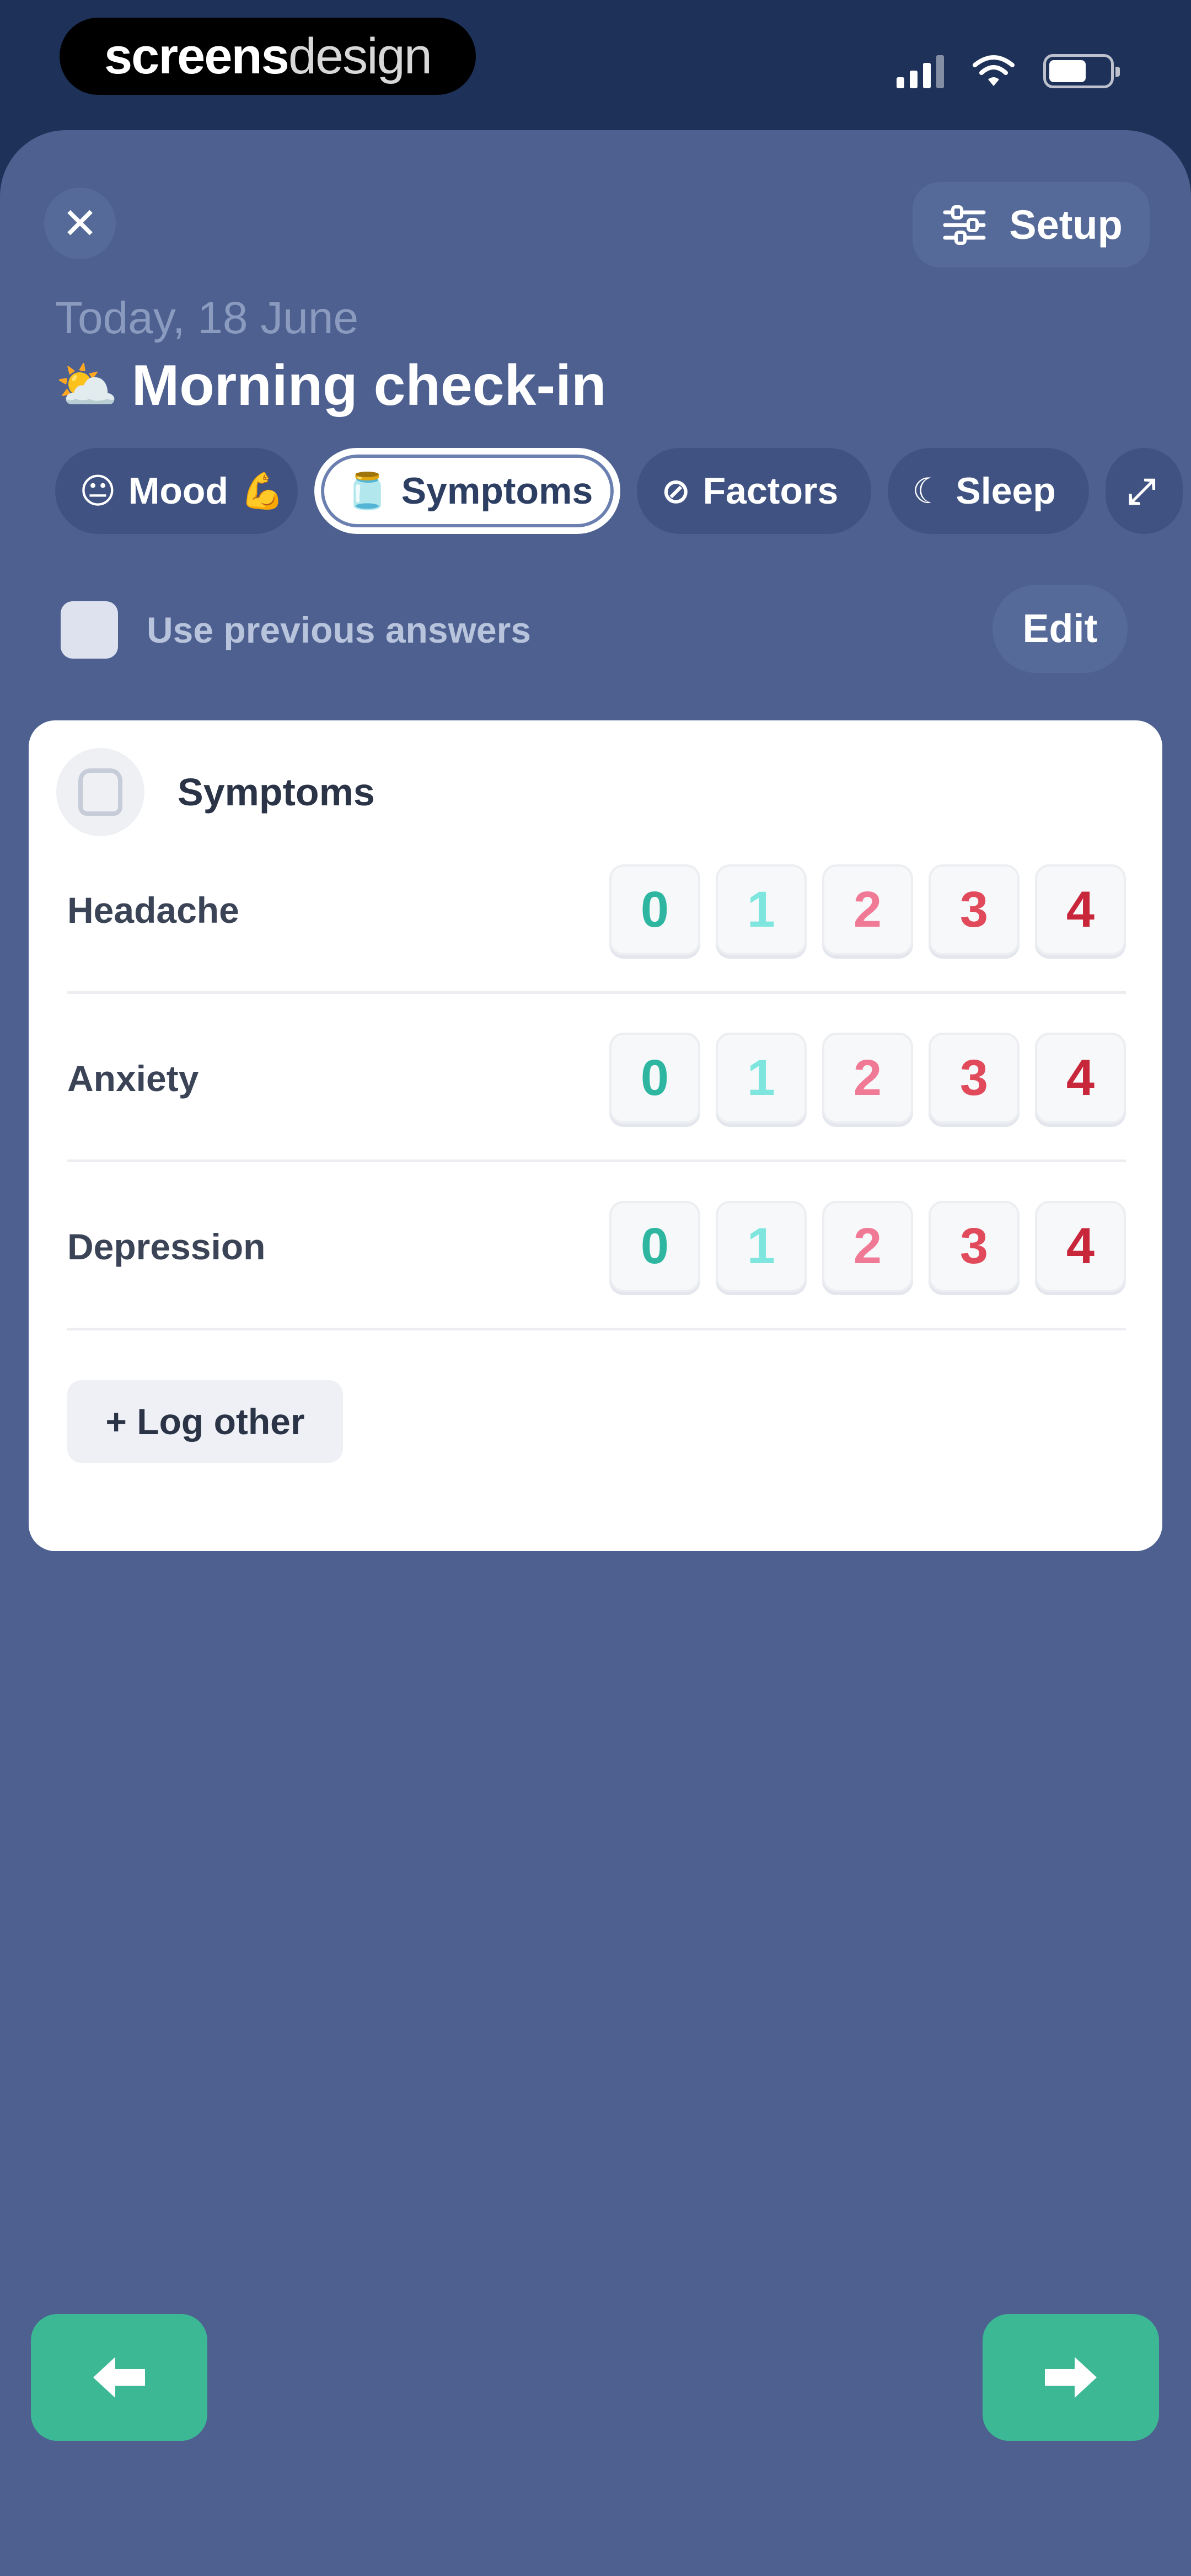  I want to click on expand-icon: ⤢, so click(1142, 491).